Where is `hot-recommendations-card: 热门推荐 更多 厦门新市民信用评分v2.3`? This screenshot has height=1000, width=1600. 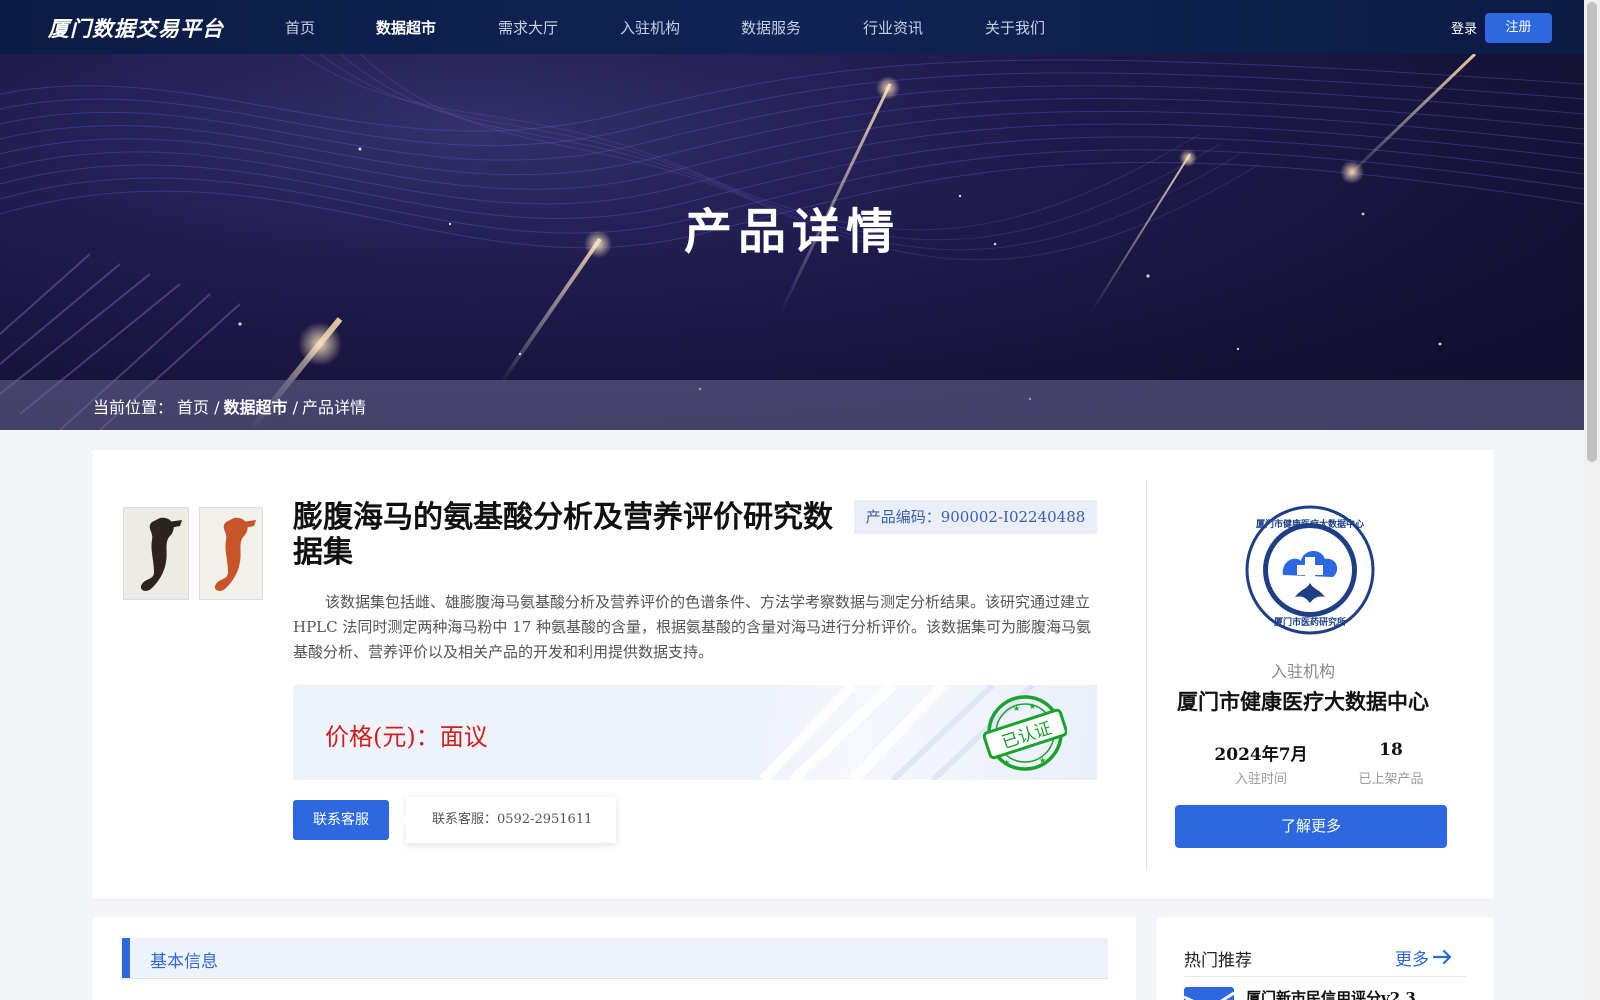
hot-recommendations-card: 热门推荐 更多 厦门新市民信用评分v2.3 is located at coordinates (1325, 958).